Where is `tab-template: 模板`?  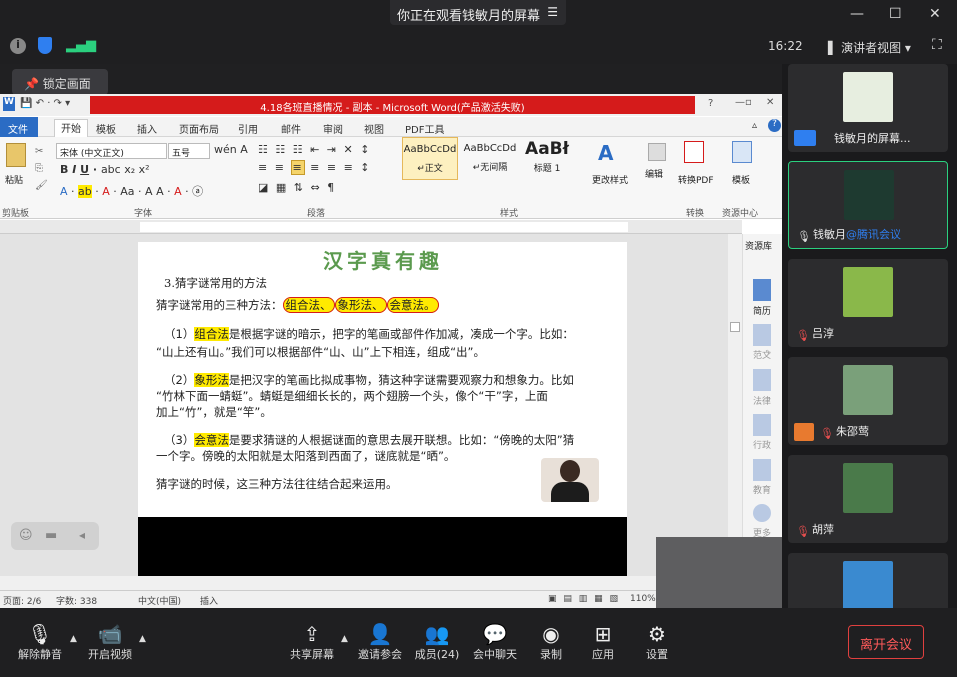 tab-template: 模板 is located at coordinates (106, 128).